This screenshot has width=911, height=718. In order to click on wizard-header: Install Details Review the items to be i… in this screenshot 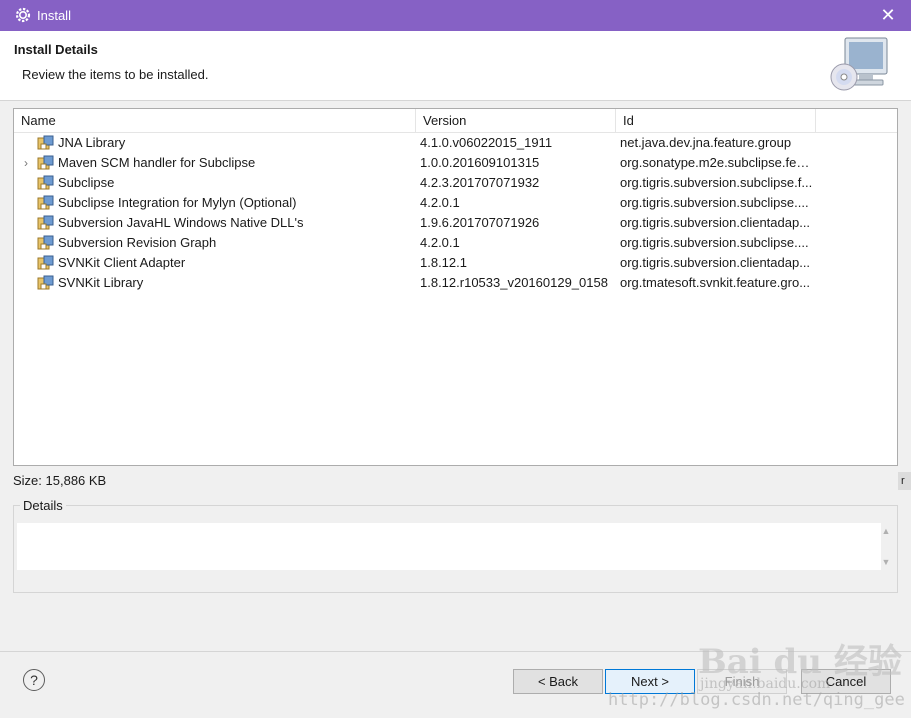, I will do `click(455, 66)`.